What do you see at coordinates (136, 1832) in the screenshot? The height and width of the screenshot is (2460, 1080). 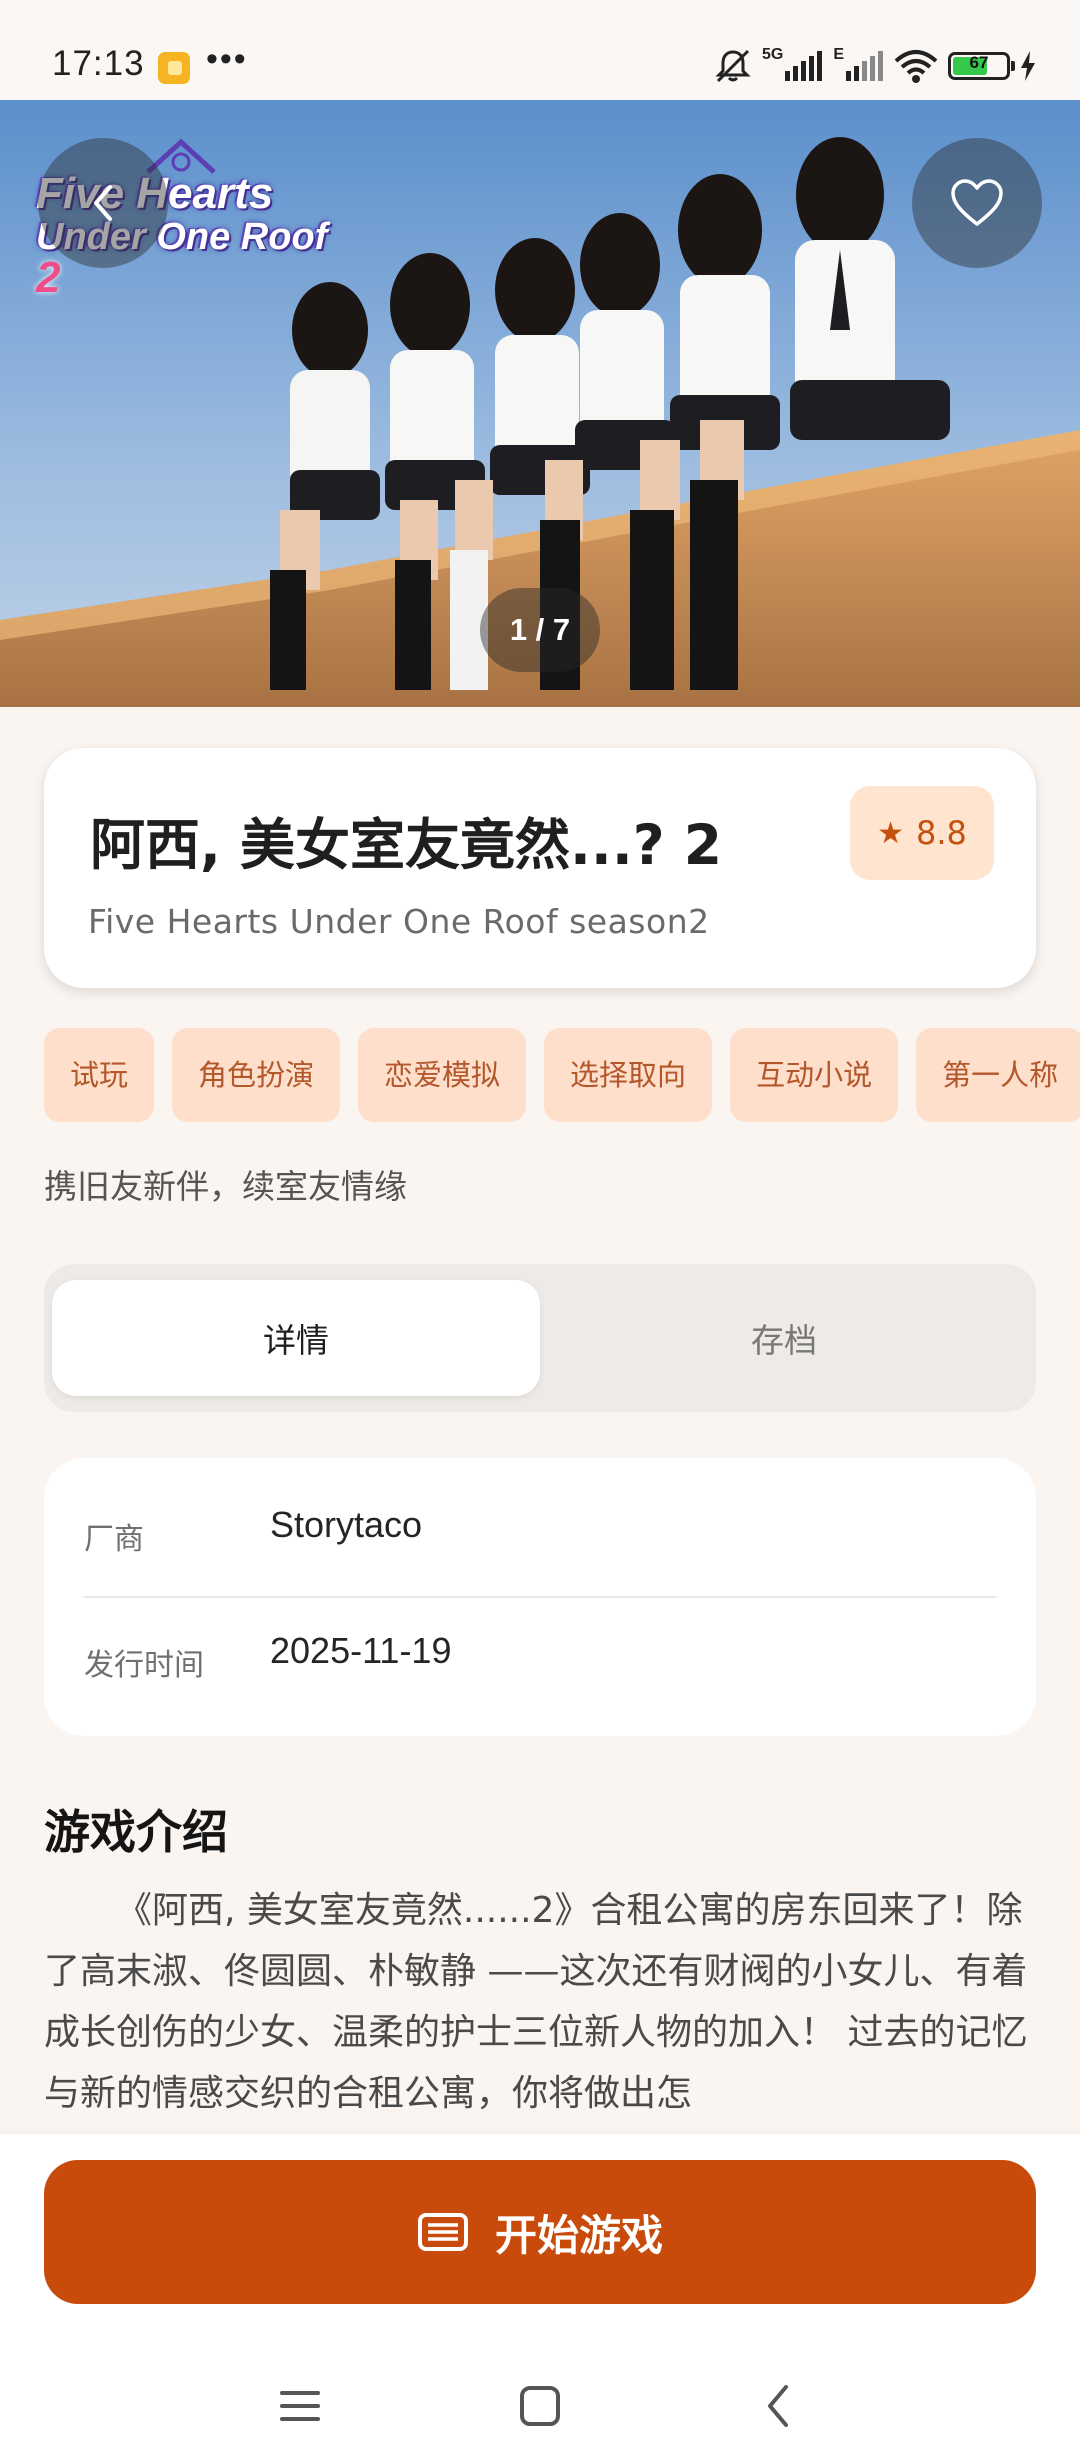 I see `intro-heading: 游戏介绍` at bounding box center [136, 1832].